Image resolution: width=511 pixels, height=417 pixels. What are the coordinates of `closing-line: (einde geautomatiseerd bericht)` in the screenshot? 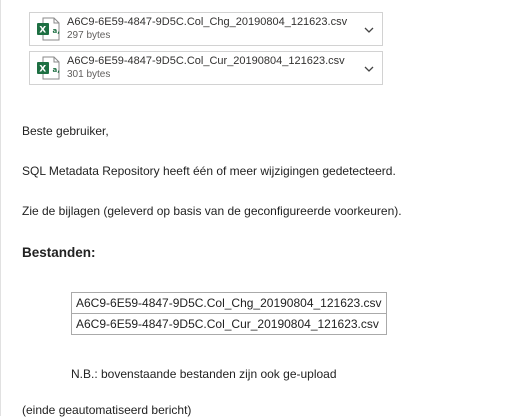 It's located at (107, 410).